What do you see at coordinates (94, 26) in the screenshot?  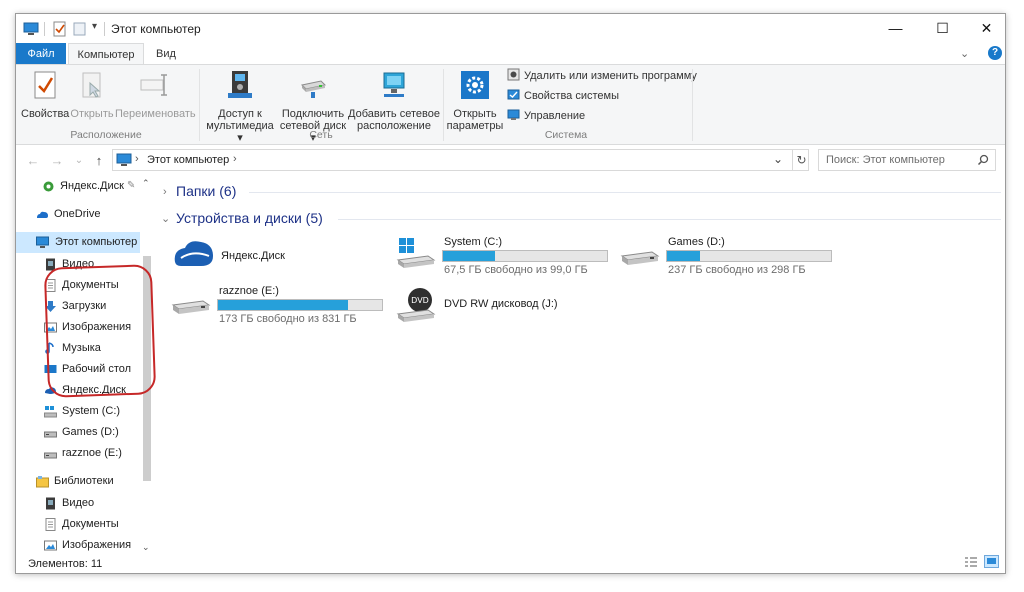 I see `quick-access-dropdown-icon: ▾` at bounding box center [94, 26].